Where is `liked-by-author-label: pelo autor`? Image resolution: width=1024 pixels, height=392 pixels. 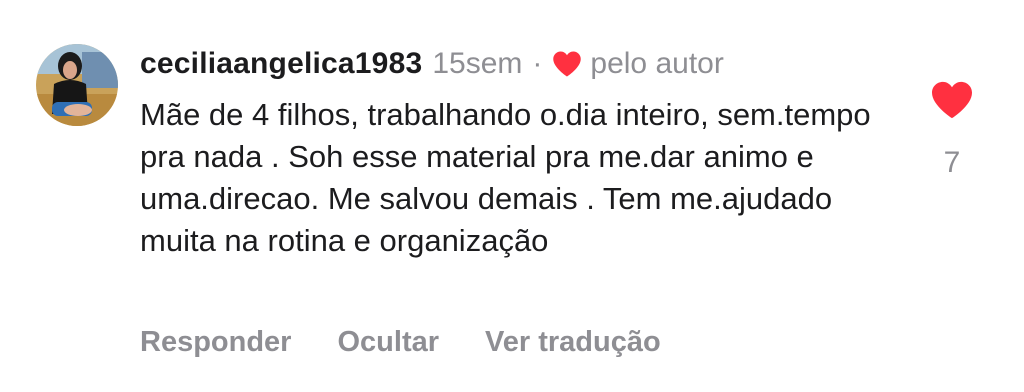 liked-by-author-label: pelo autor is located at coordinates (657, 63).